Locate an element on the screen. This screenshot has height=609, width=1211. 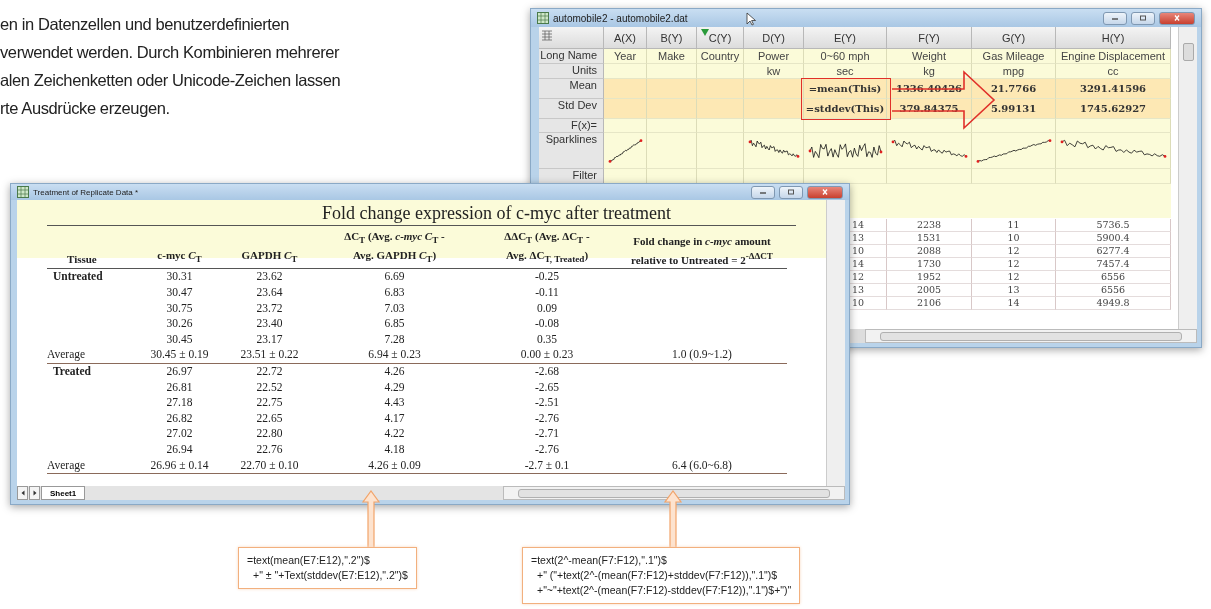
table-cell: -0.11 is located at coordinates (547, 291).